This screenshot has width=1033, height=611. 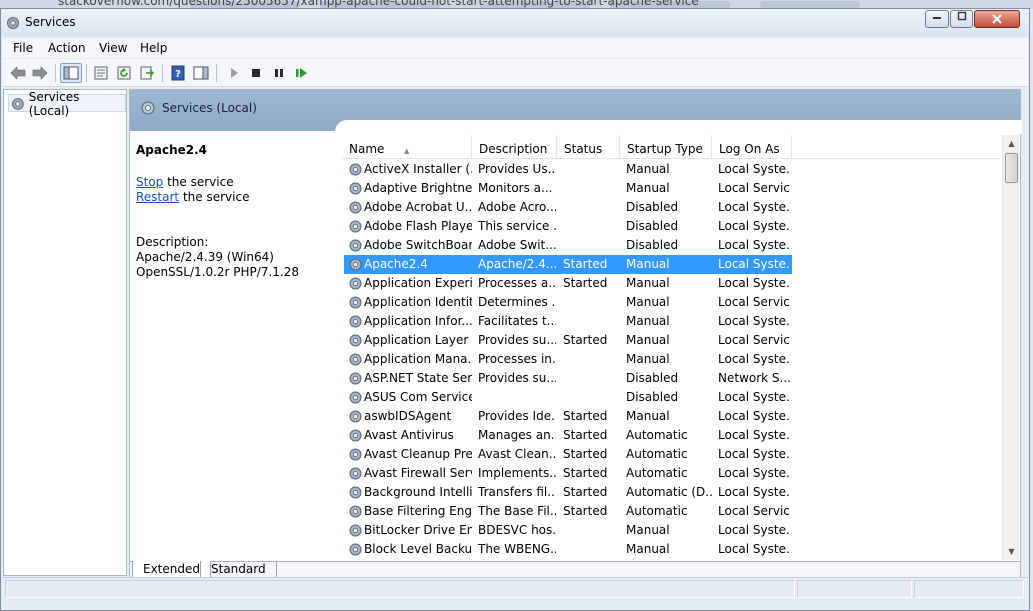 What do you see at coordinates (101, 73) in the screenshot?
I see `properties-button` at bounding box center [101, 73].